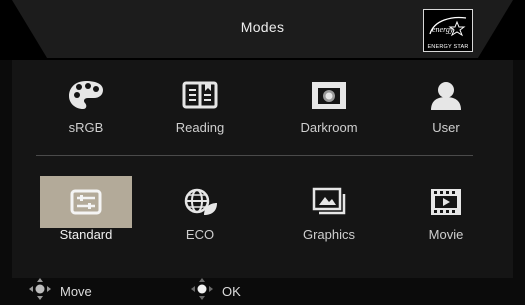 Image resolution: width=525 pixels, height=305 pixels. What do you see at coordinates (329, 234) in the screenshot?
I see `mode-label: Graphics` at bounding box center [329, 234].